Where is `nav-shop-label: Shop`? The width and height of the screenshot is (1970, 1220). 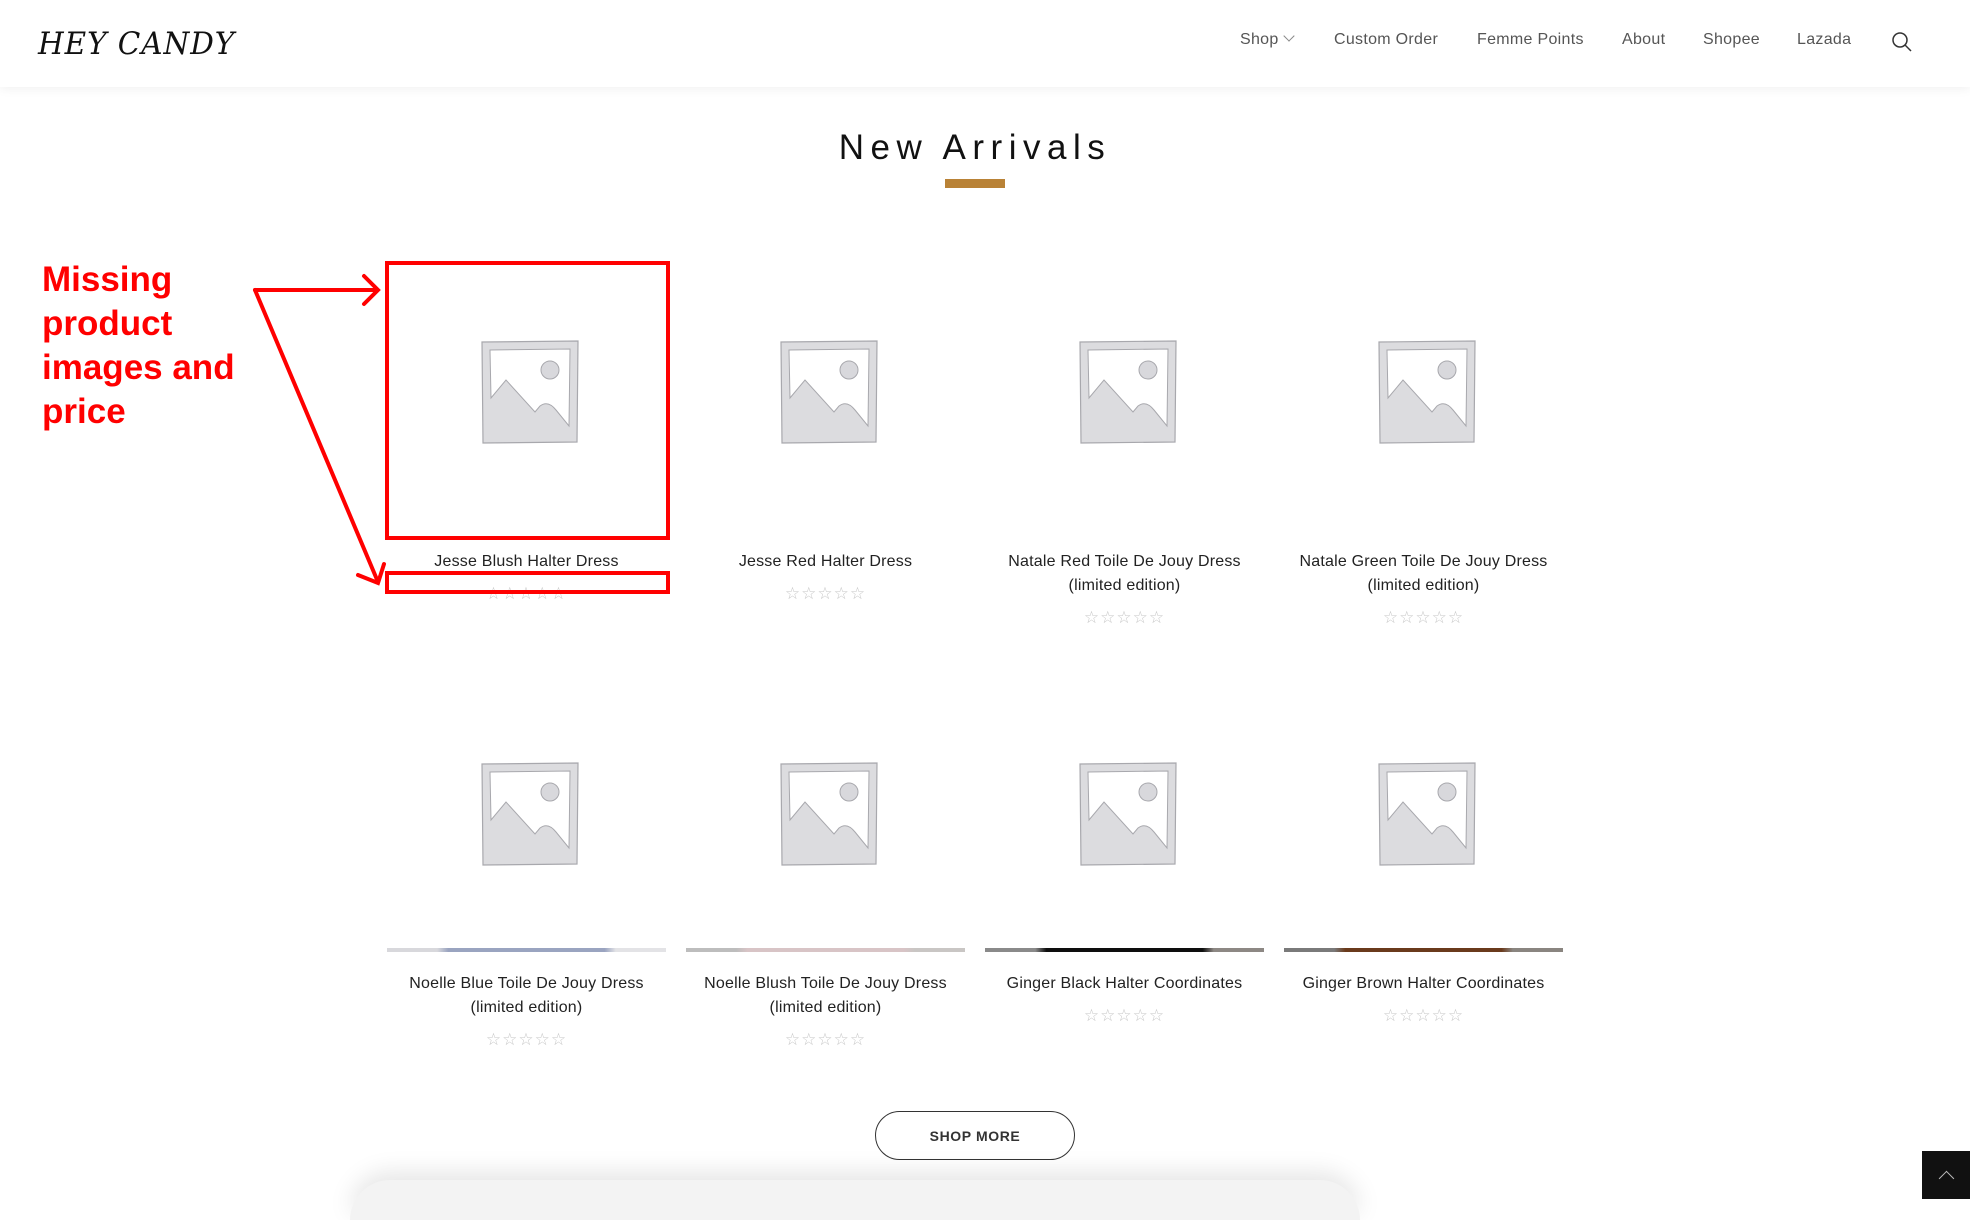
nav-shop-label: Shop is located at coordinates (1259, 39).